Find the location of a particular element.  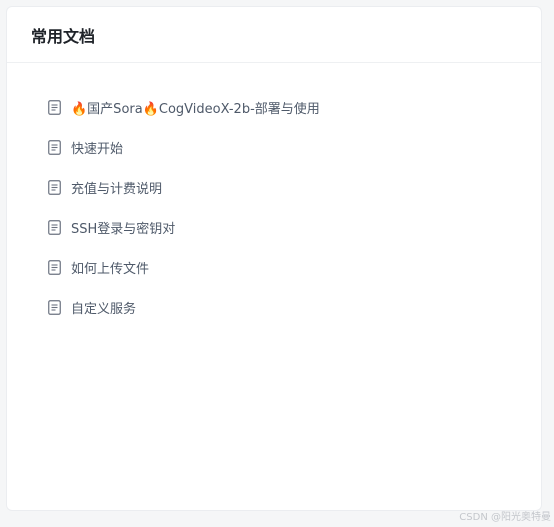

doc-item-upload: 如何上传文件 is located at coordinates (184, 267).